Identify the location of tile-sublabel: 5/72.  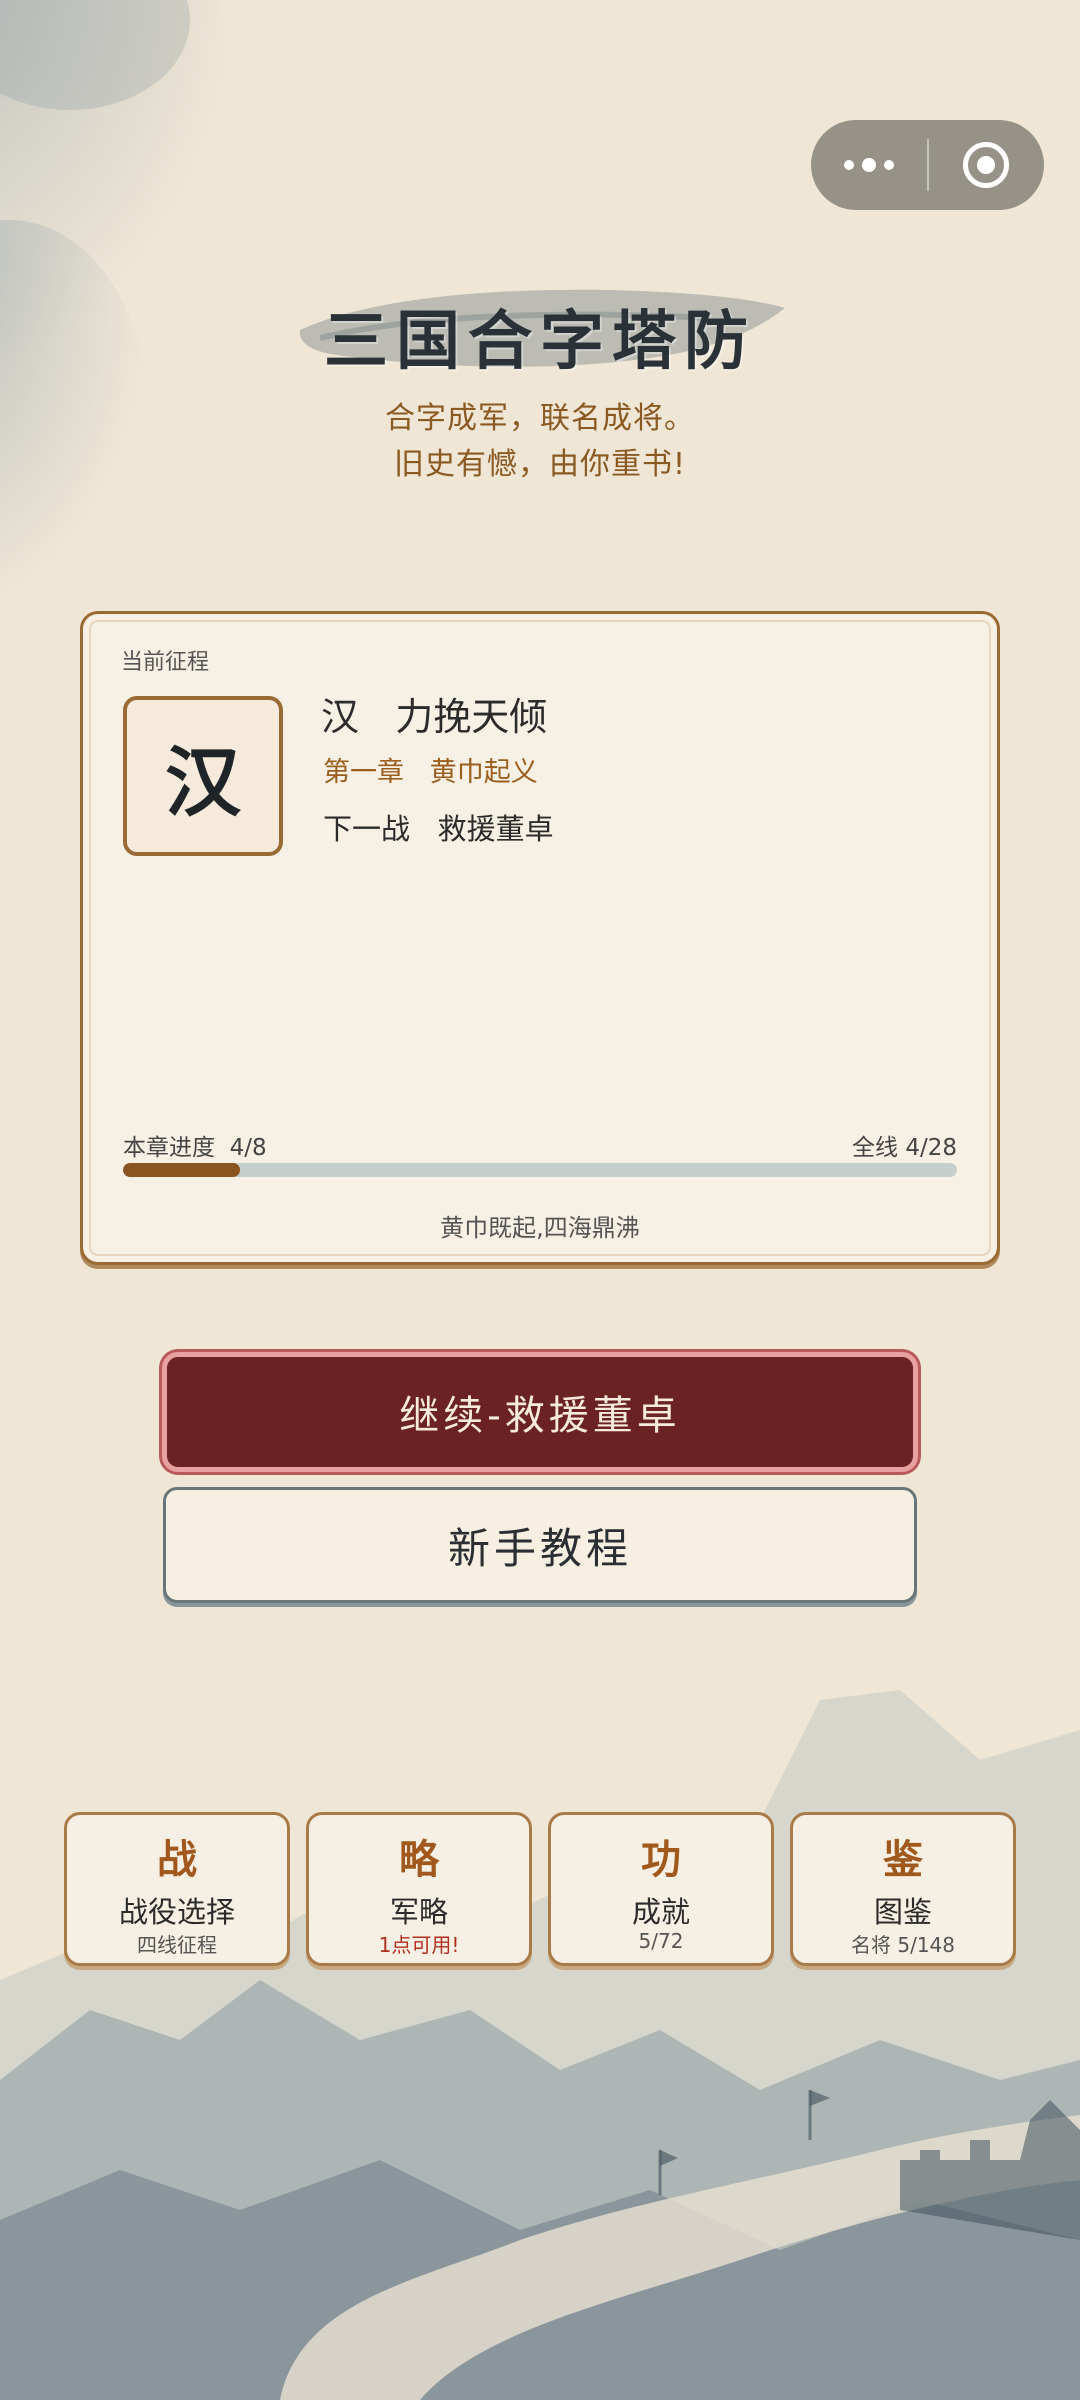
(661, 1941).